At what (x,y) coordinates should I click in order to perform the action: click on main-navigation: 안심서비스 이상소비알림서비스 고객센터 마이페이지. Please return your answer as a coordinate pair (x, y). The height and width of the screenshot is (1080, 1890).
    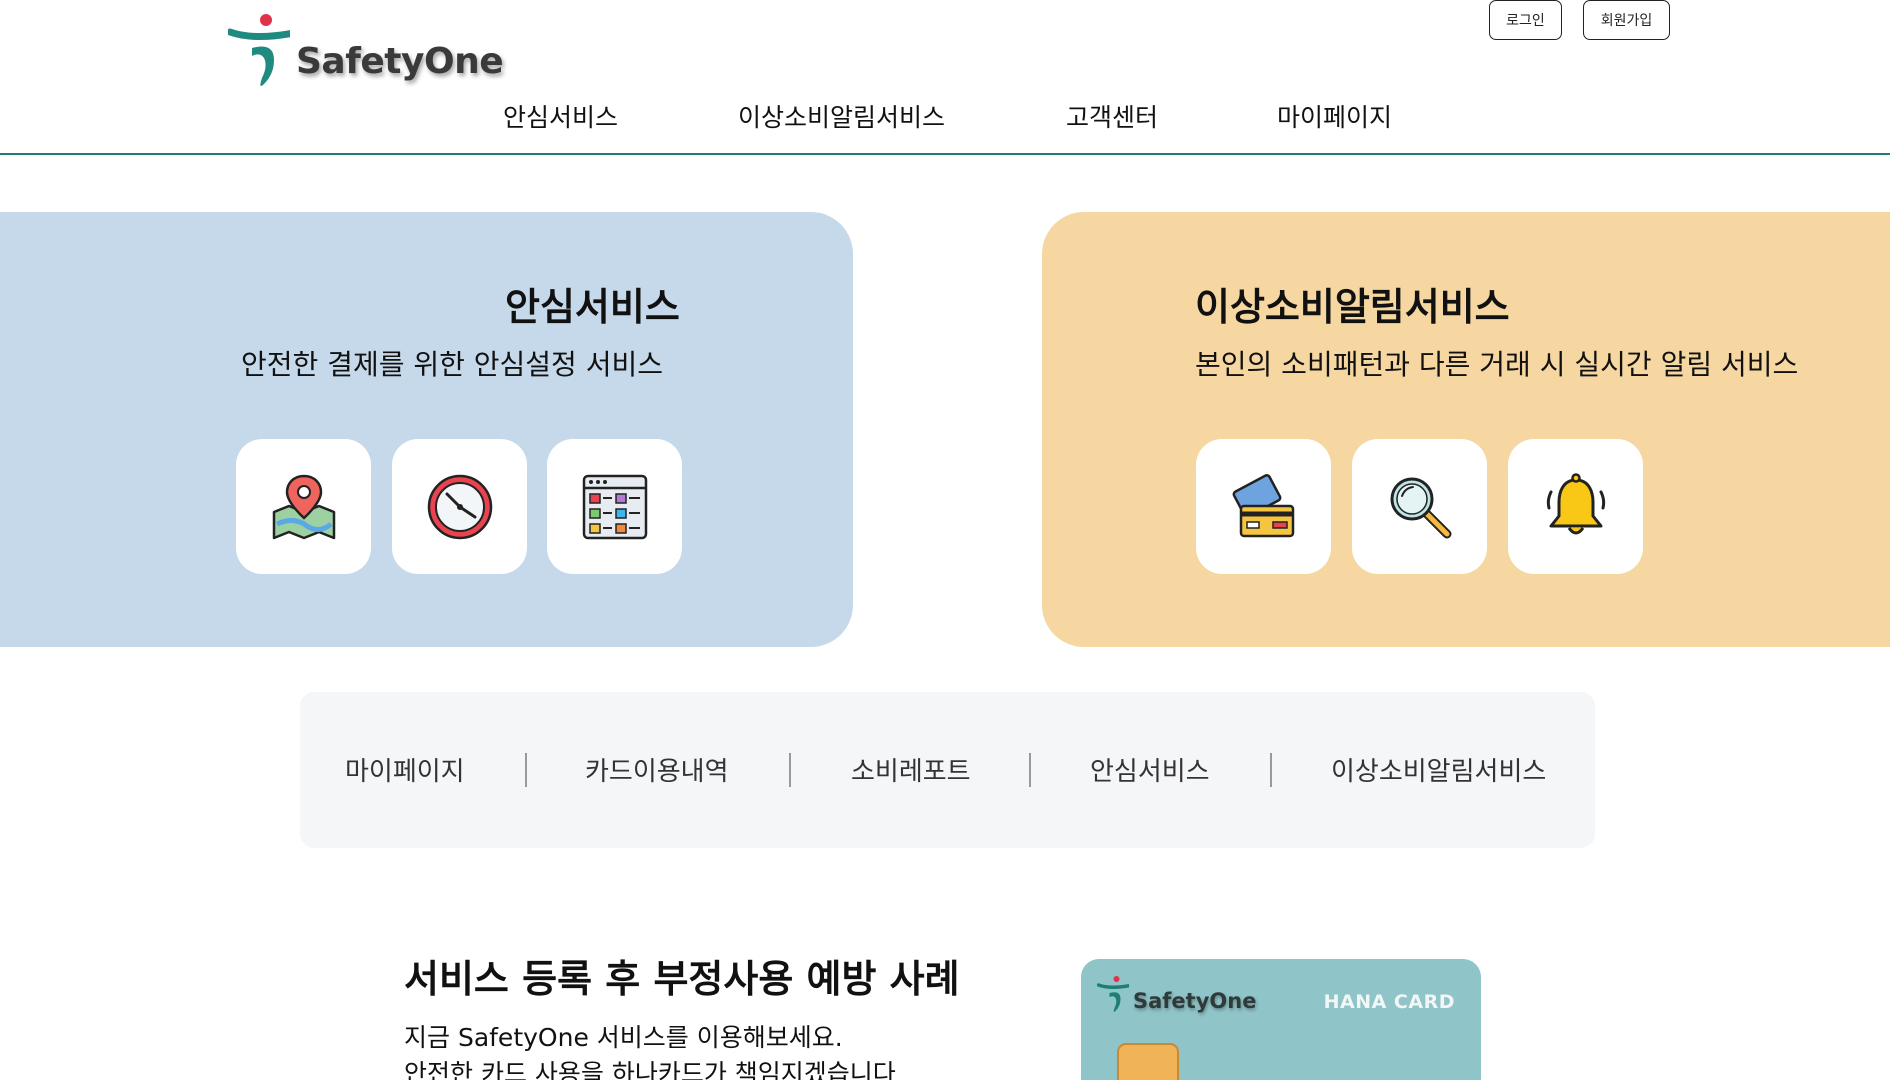
    Looking at the image, I should click on (945, 118).